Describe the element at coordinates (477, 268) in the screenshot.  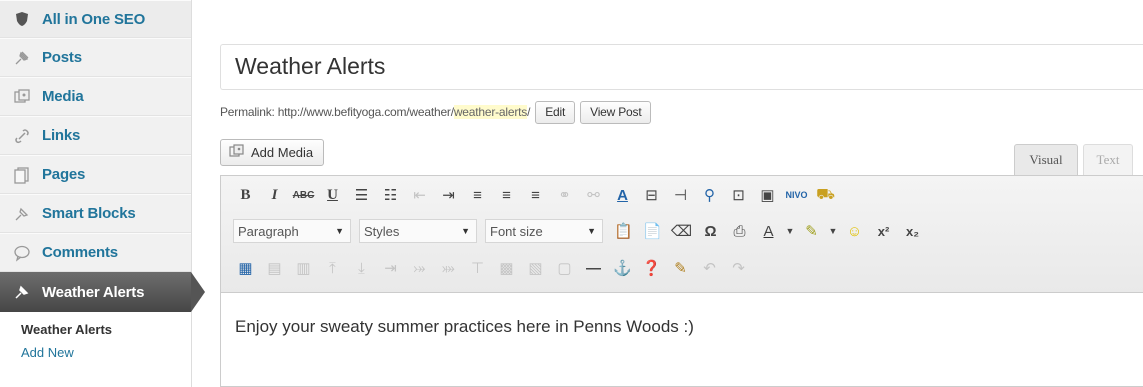
I see `delete-col-icon: ⊤` at that location.